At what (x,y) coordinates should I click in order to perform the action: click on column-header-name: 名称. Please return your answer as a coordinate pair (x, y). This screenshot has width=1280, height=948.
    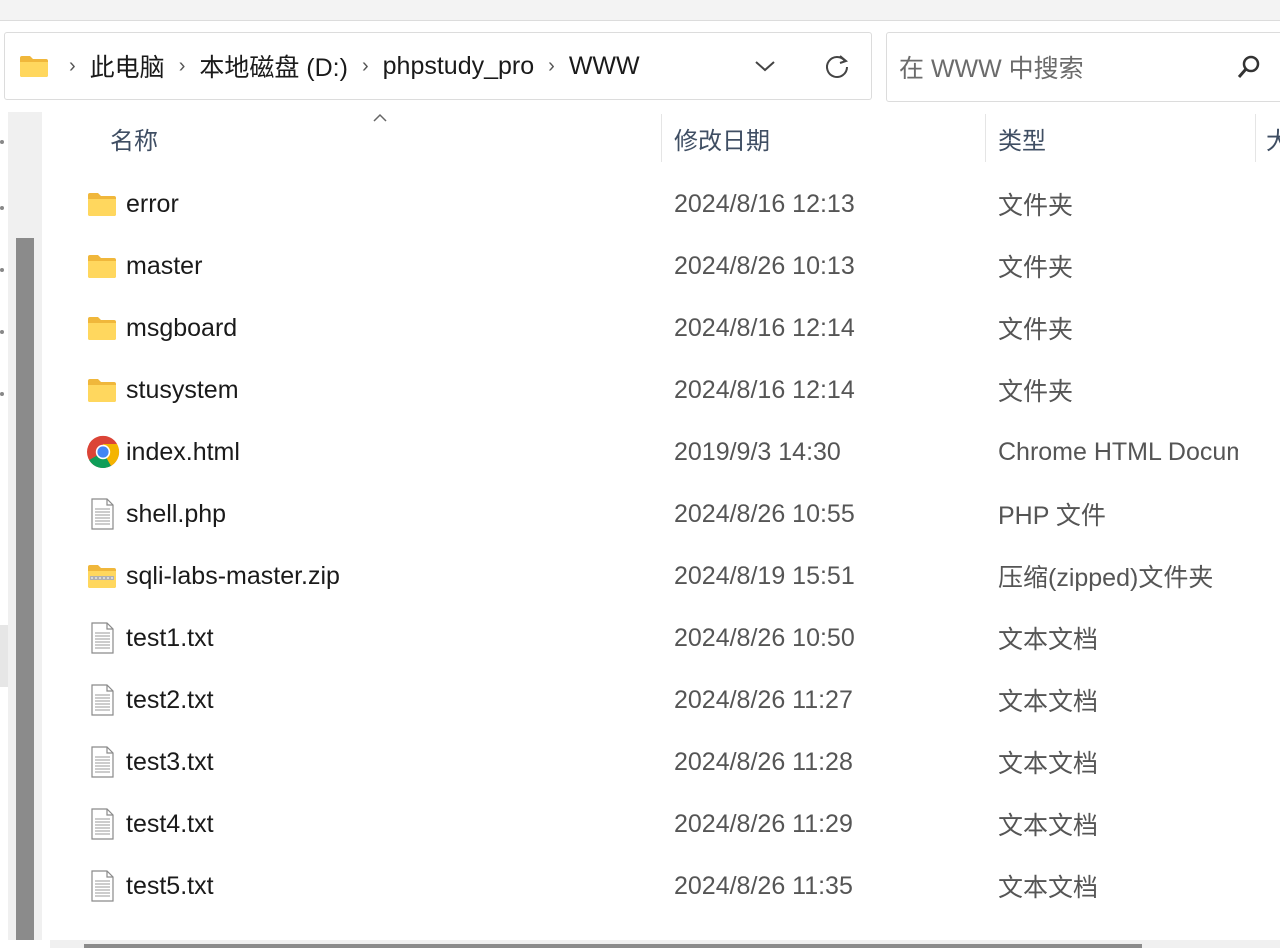
    Looking at the image, I should click on (134, 138).